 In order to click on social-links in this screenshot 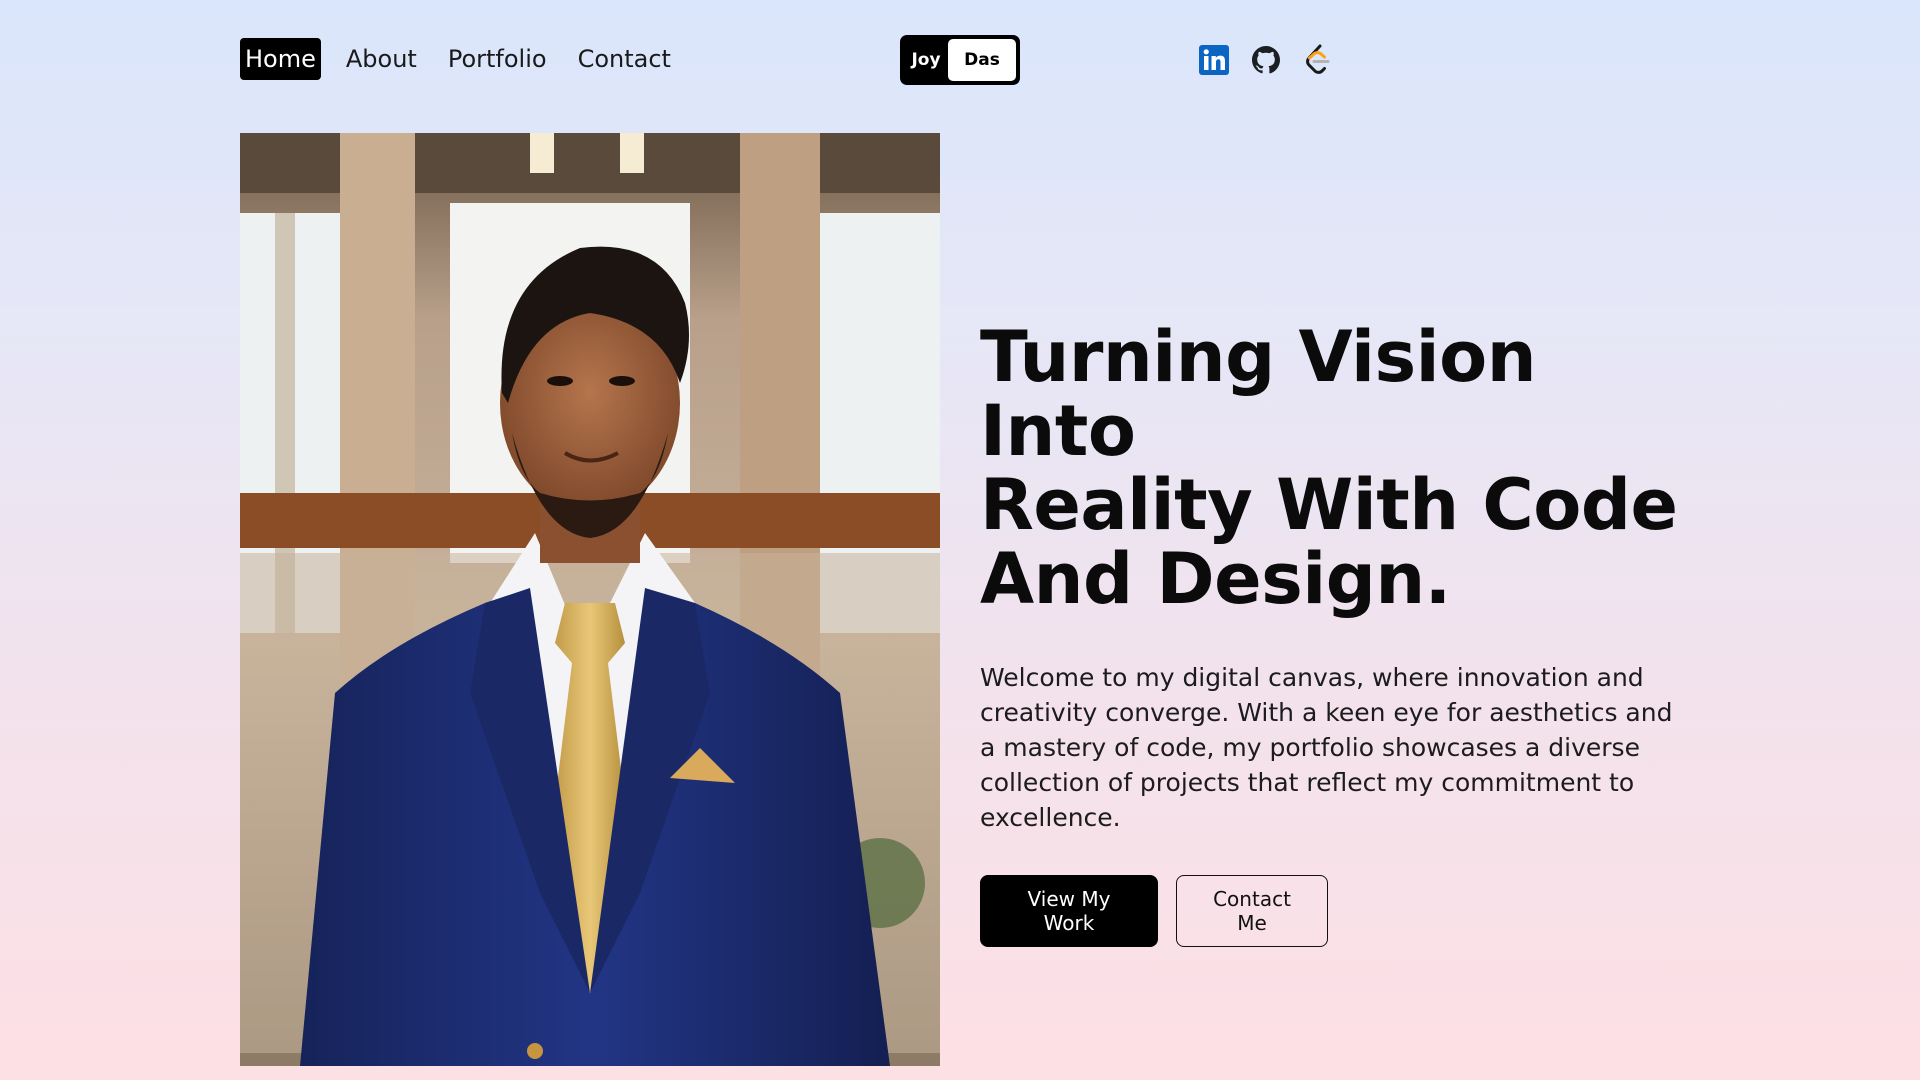, I will do `click(1266, 60)`.